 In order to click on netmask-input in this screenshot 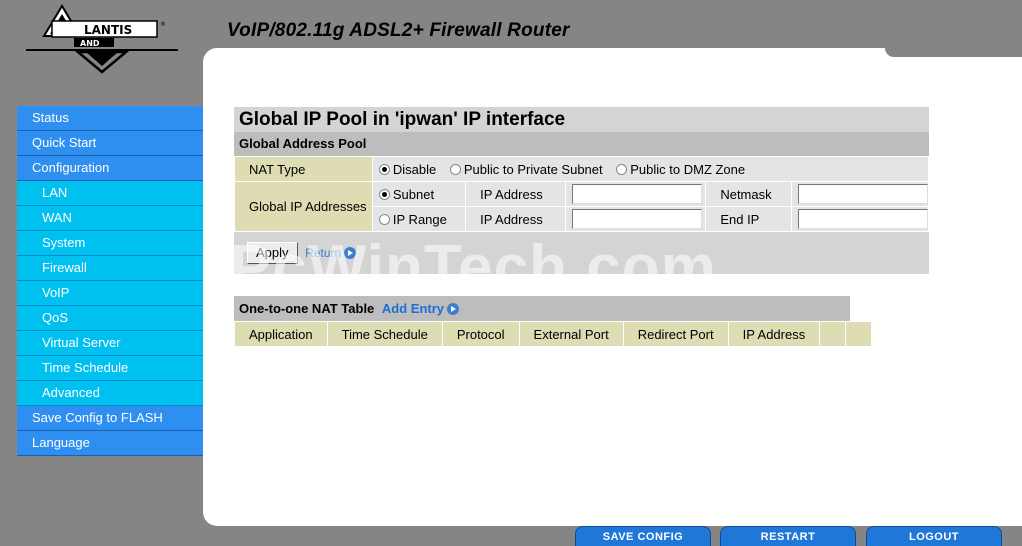, I will do `click(863, 194)`.